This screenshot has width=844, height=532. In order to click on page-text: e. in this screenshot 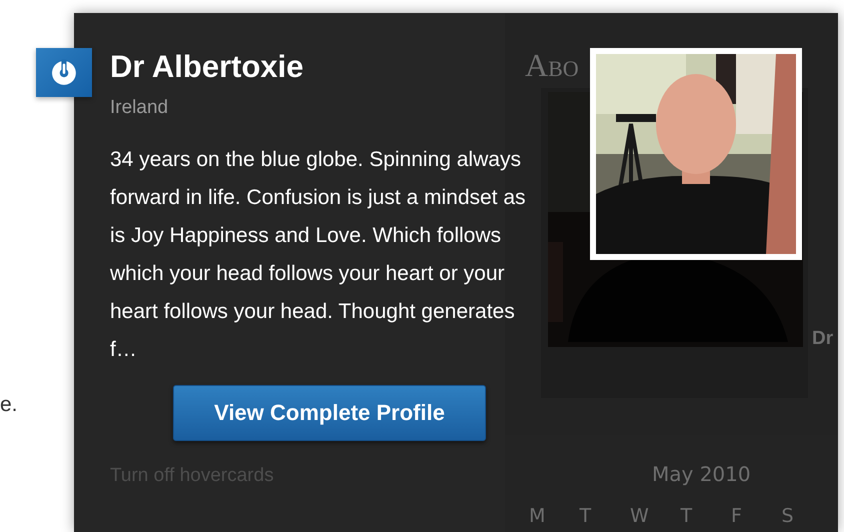, I will do `click(9, 405)`.